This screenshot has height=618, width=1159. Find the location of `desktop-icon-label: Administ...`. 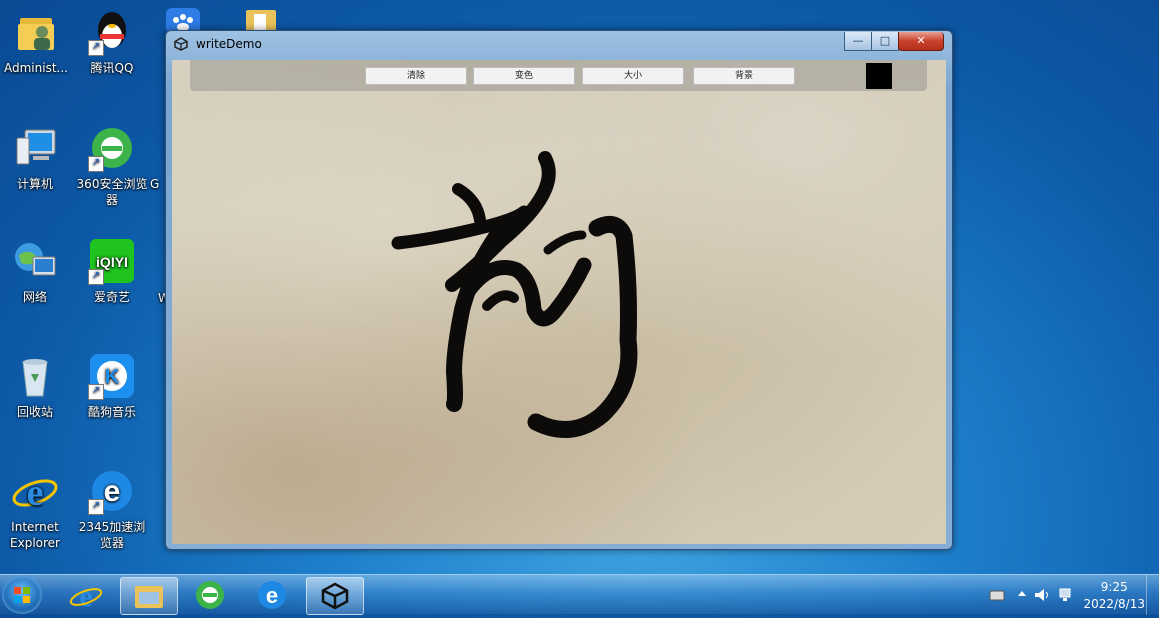

desktop-icon-label: Administ... is located at coordinates (36, 68).